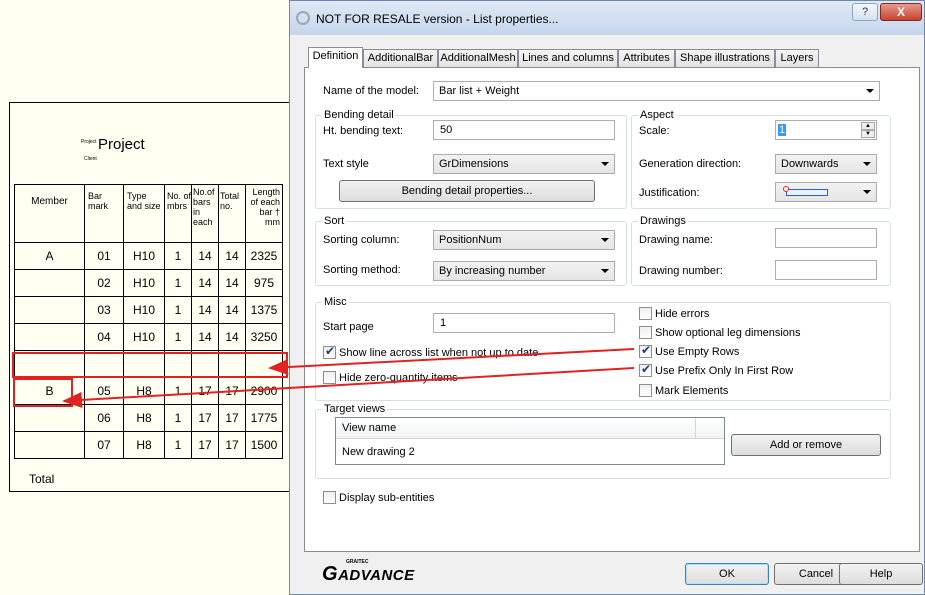  I want to click on cell-mark: 06, so click(104, 418).